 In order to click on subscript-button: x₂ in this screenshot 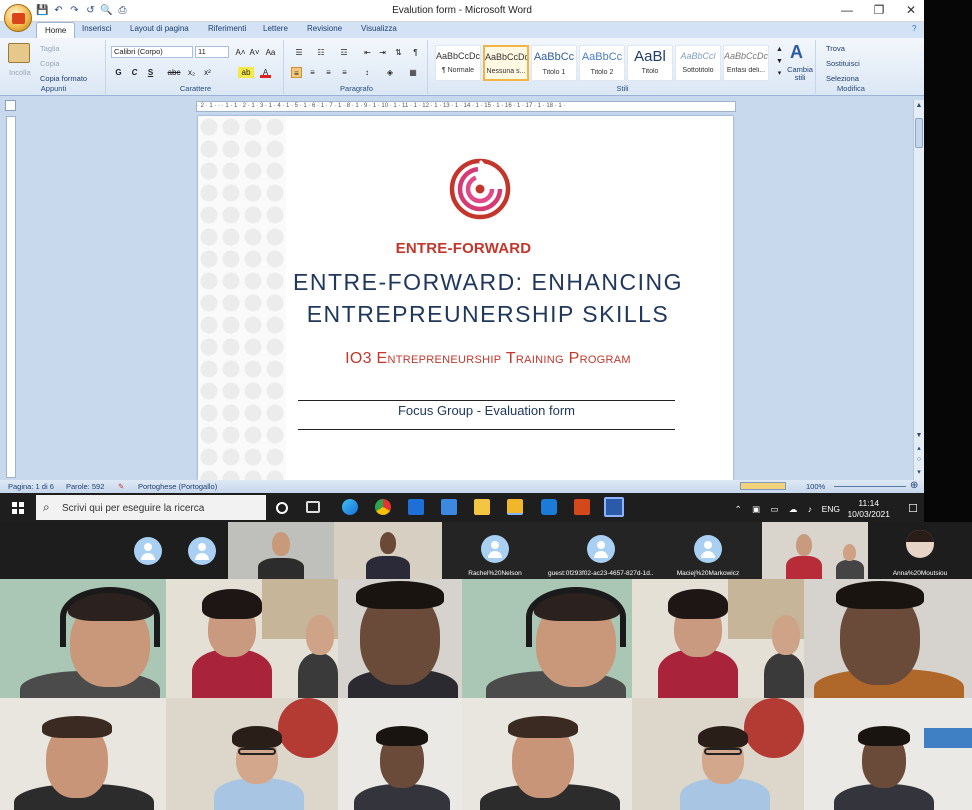, I will do `click(191, 72)`.